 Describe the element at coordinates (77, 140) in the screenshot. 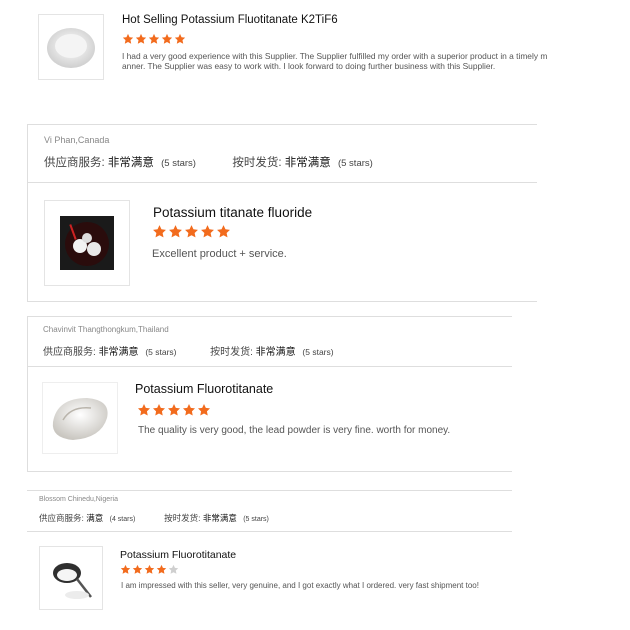

I see `reviewer-name: Vi Phan,Canada` at that location.